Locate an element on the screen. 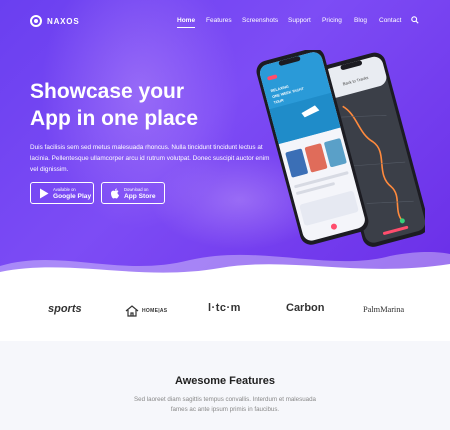 This screenshot has width=450, height=430. nav-blog: Blog is located at coordinates (360, 20).